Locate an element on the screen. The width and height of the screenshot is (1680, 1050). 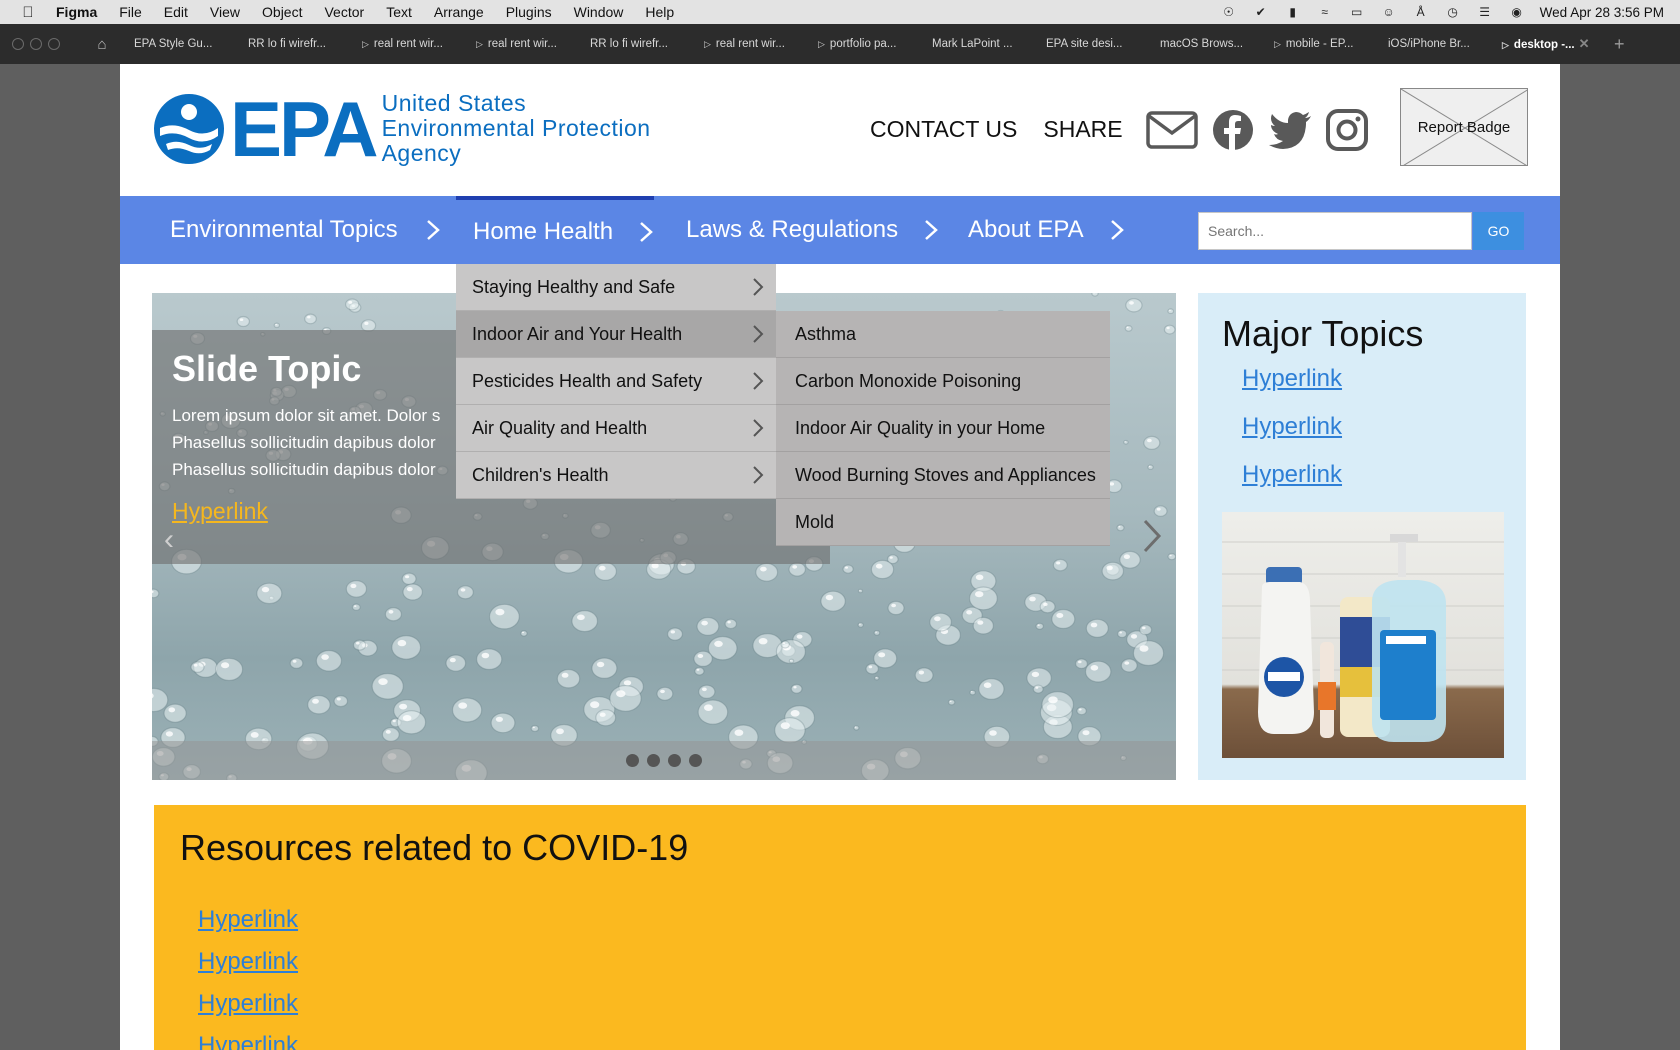
menu-text: Text is located at coordinates (399, 12).